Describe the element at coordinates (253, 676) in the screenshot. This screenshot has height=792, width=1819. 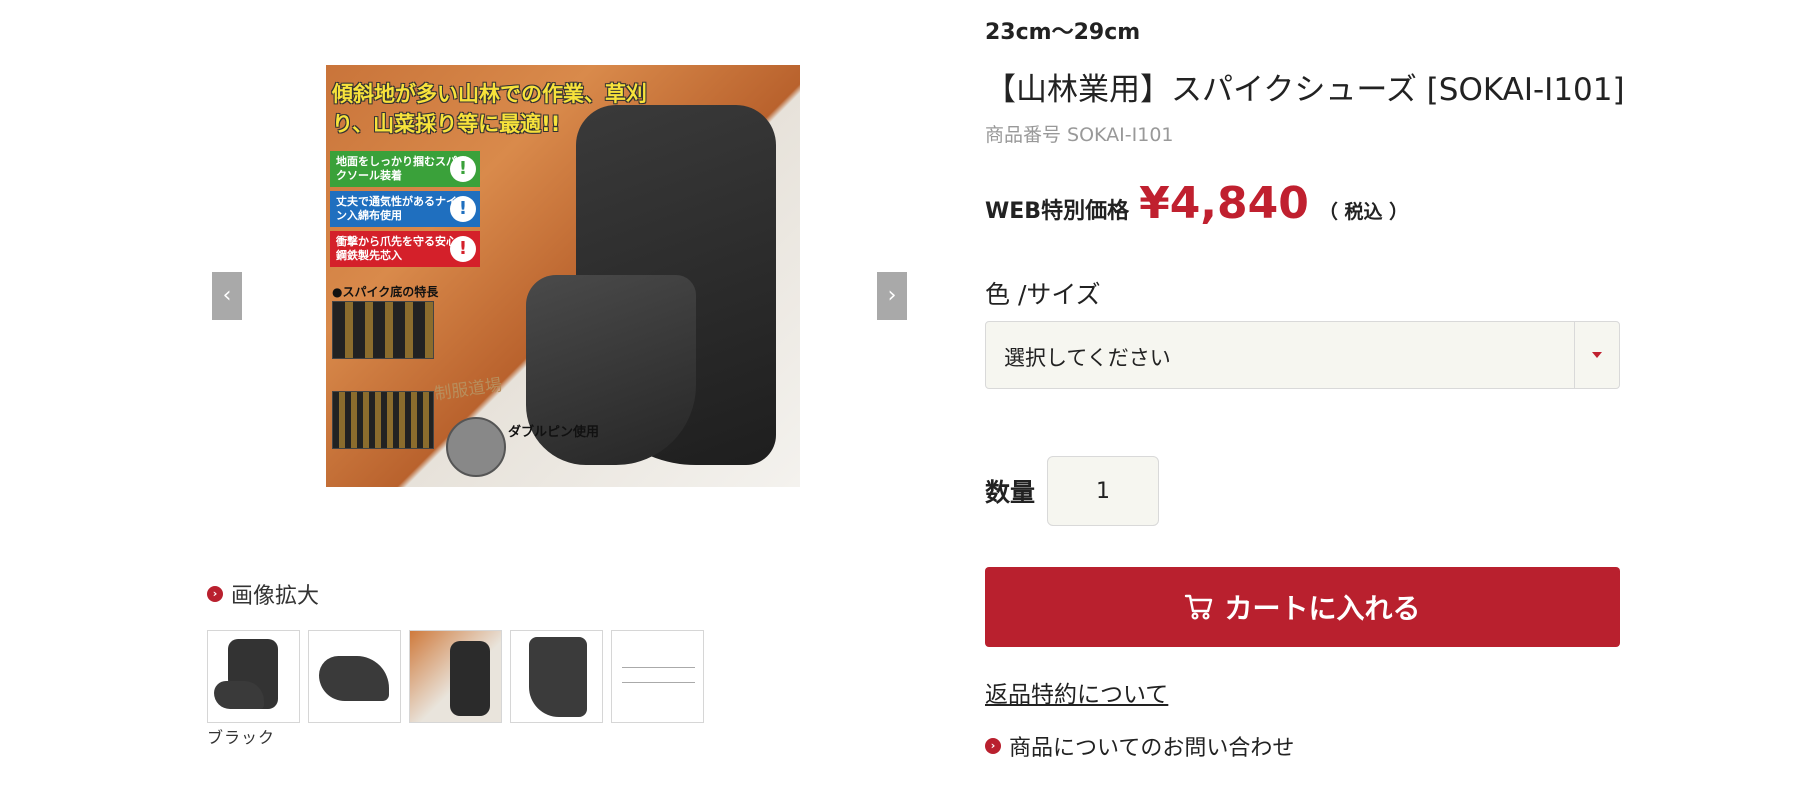
I see `thumbnail-boot-side` at that location.